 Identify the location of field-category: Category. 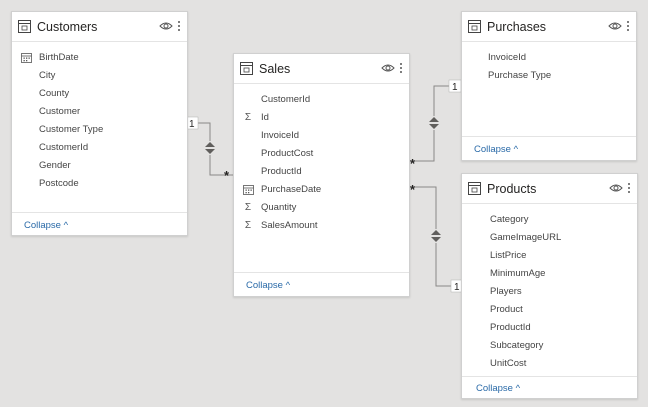
(509, 219).